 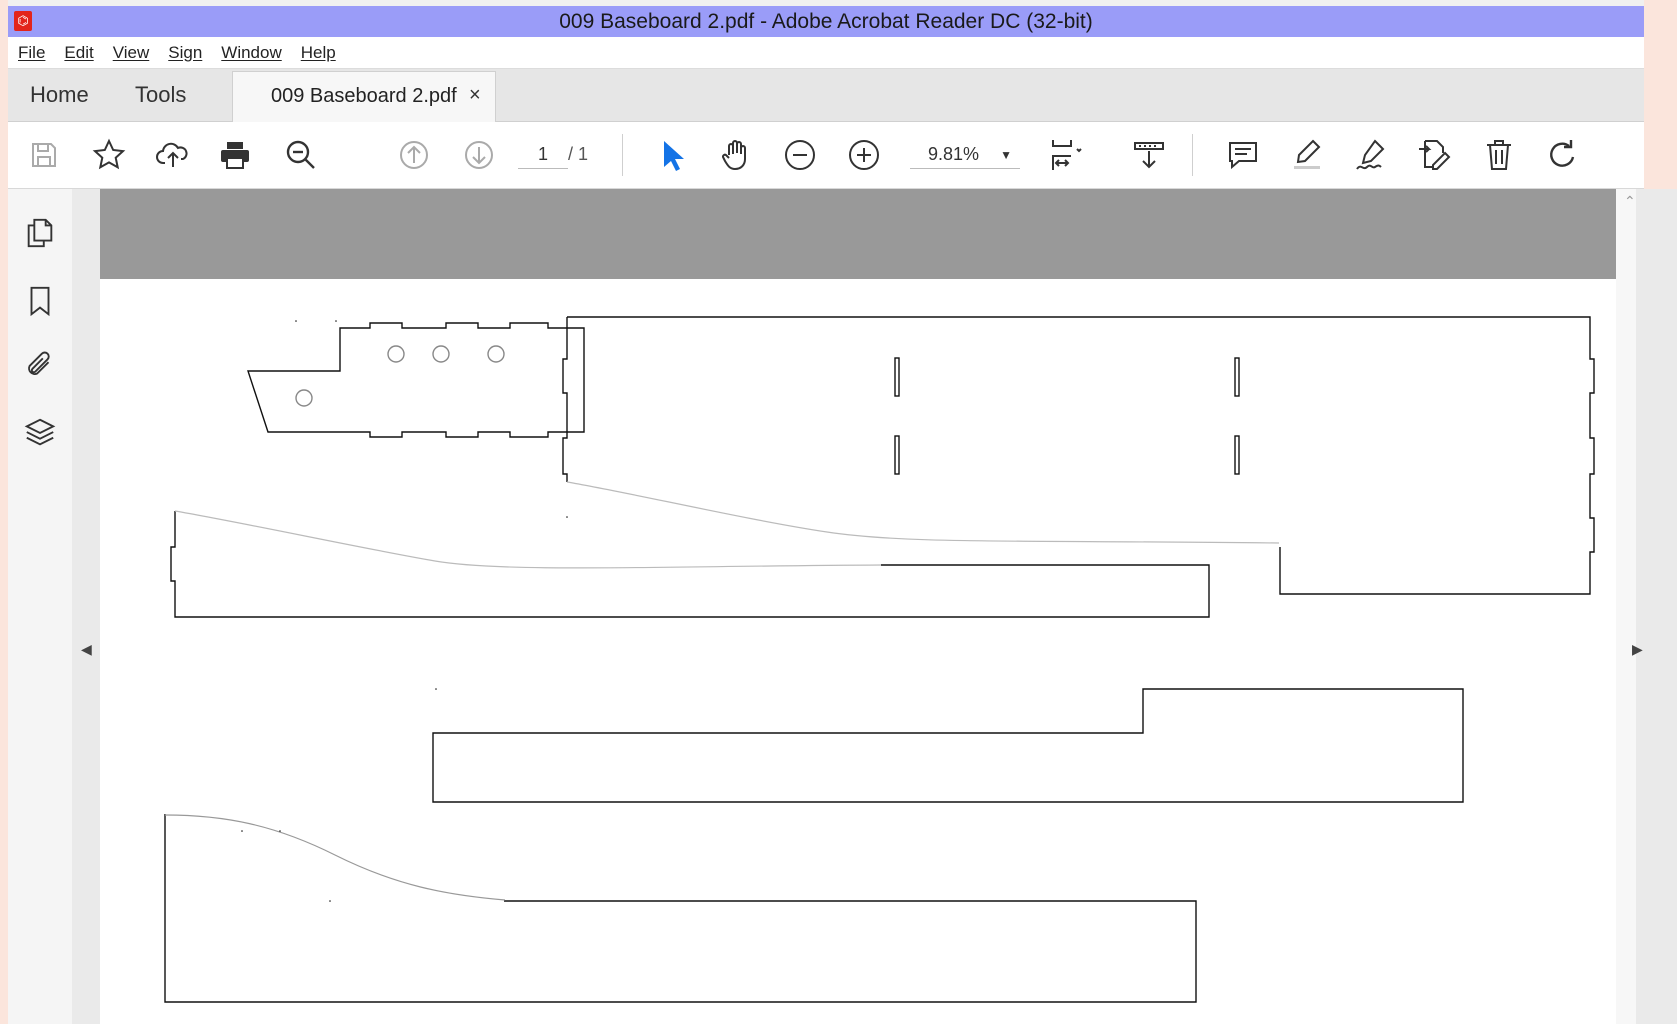 I want to click on menu-file: File, so click(x=31, y=53).